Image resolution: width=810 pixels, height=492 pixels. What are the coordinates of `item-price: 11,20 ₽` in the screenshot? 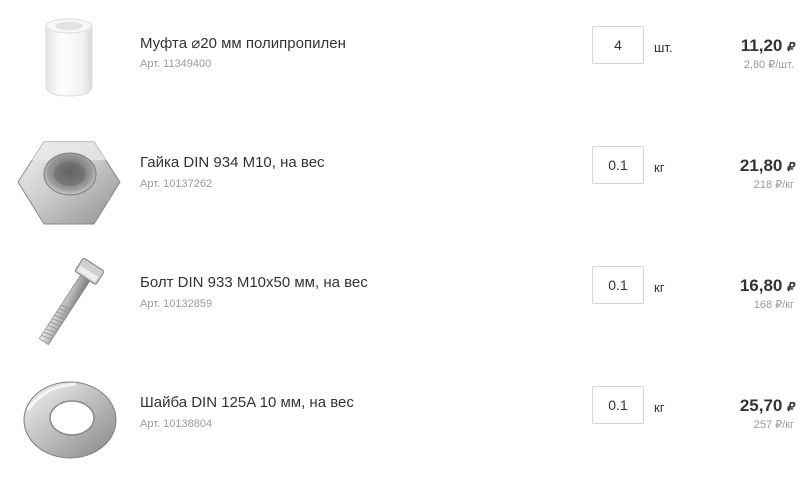 It's located at (767, 46).